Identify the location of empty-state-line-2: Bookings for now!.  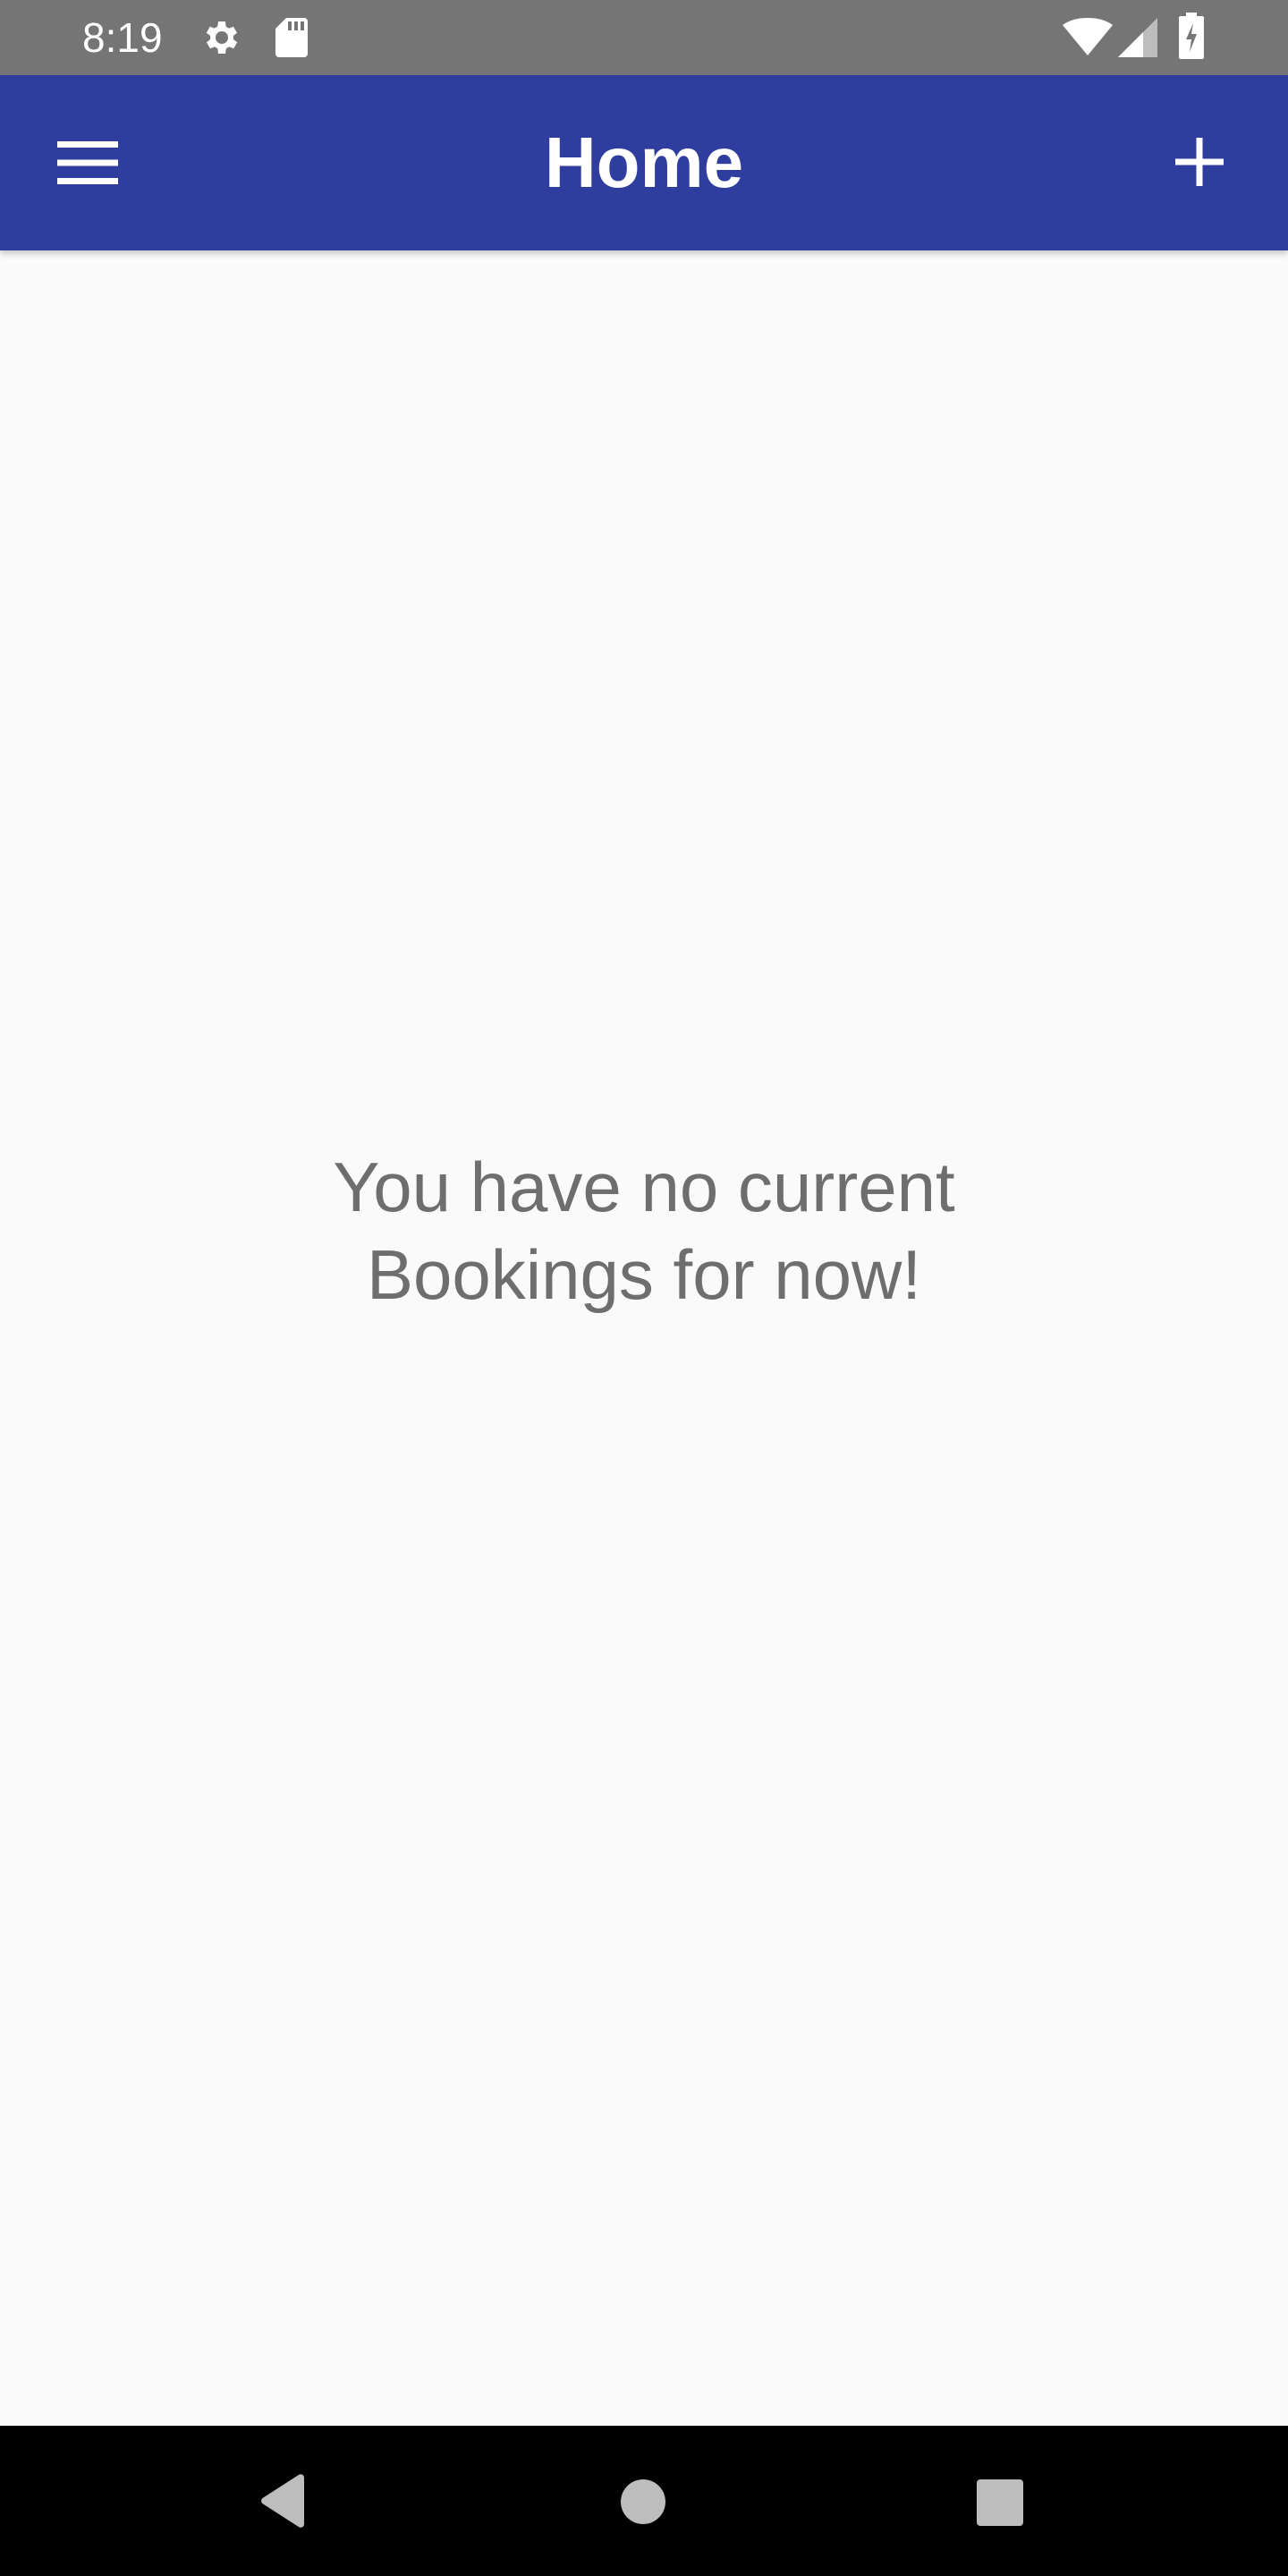
(643, 1274).